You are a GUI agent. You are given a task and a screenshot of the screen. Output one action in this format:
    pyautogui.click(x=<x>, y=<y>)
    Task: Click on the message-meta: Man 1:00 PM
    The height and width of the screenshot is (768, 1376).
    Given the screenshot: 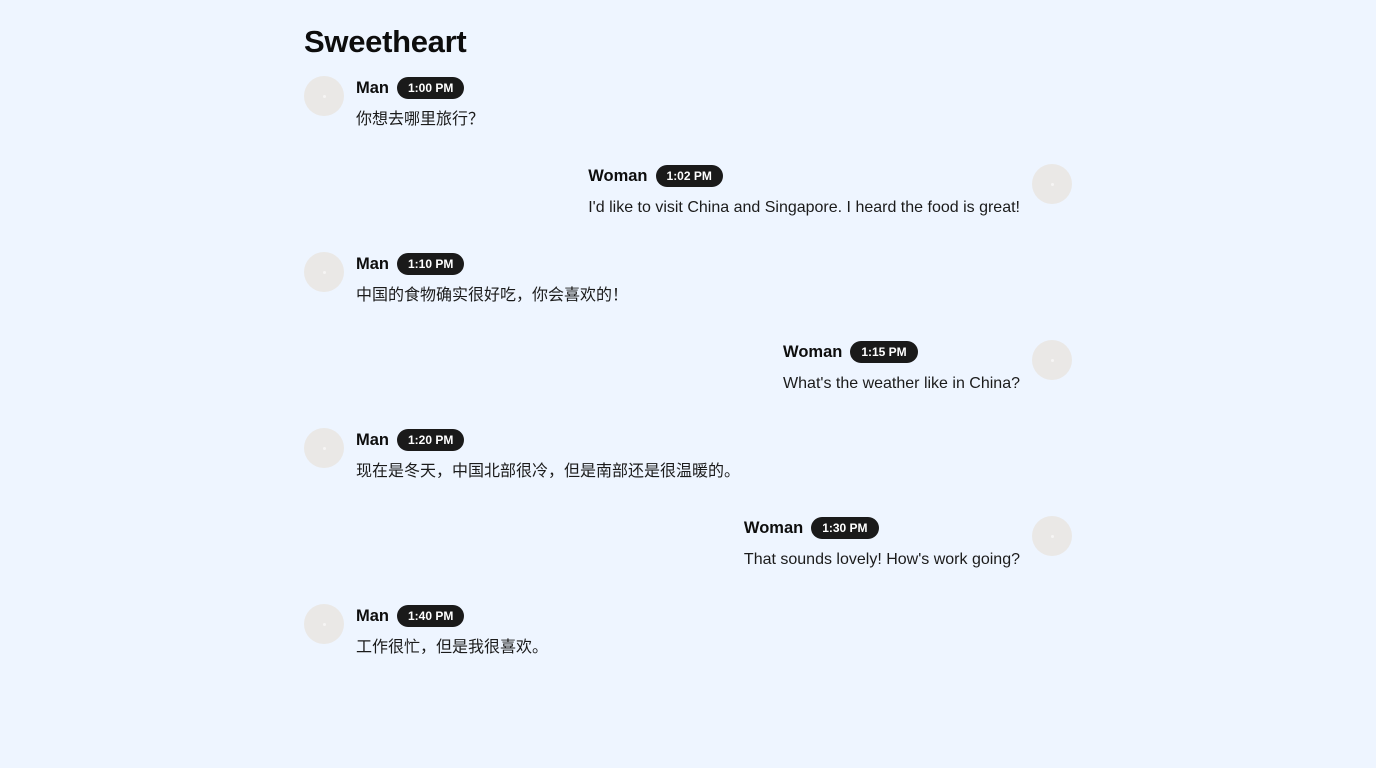 What is the action you would take?
    pyautogui.click(x=420, y=88)
    